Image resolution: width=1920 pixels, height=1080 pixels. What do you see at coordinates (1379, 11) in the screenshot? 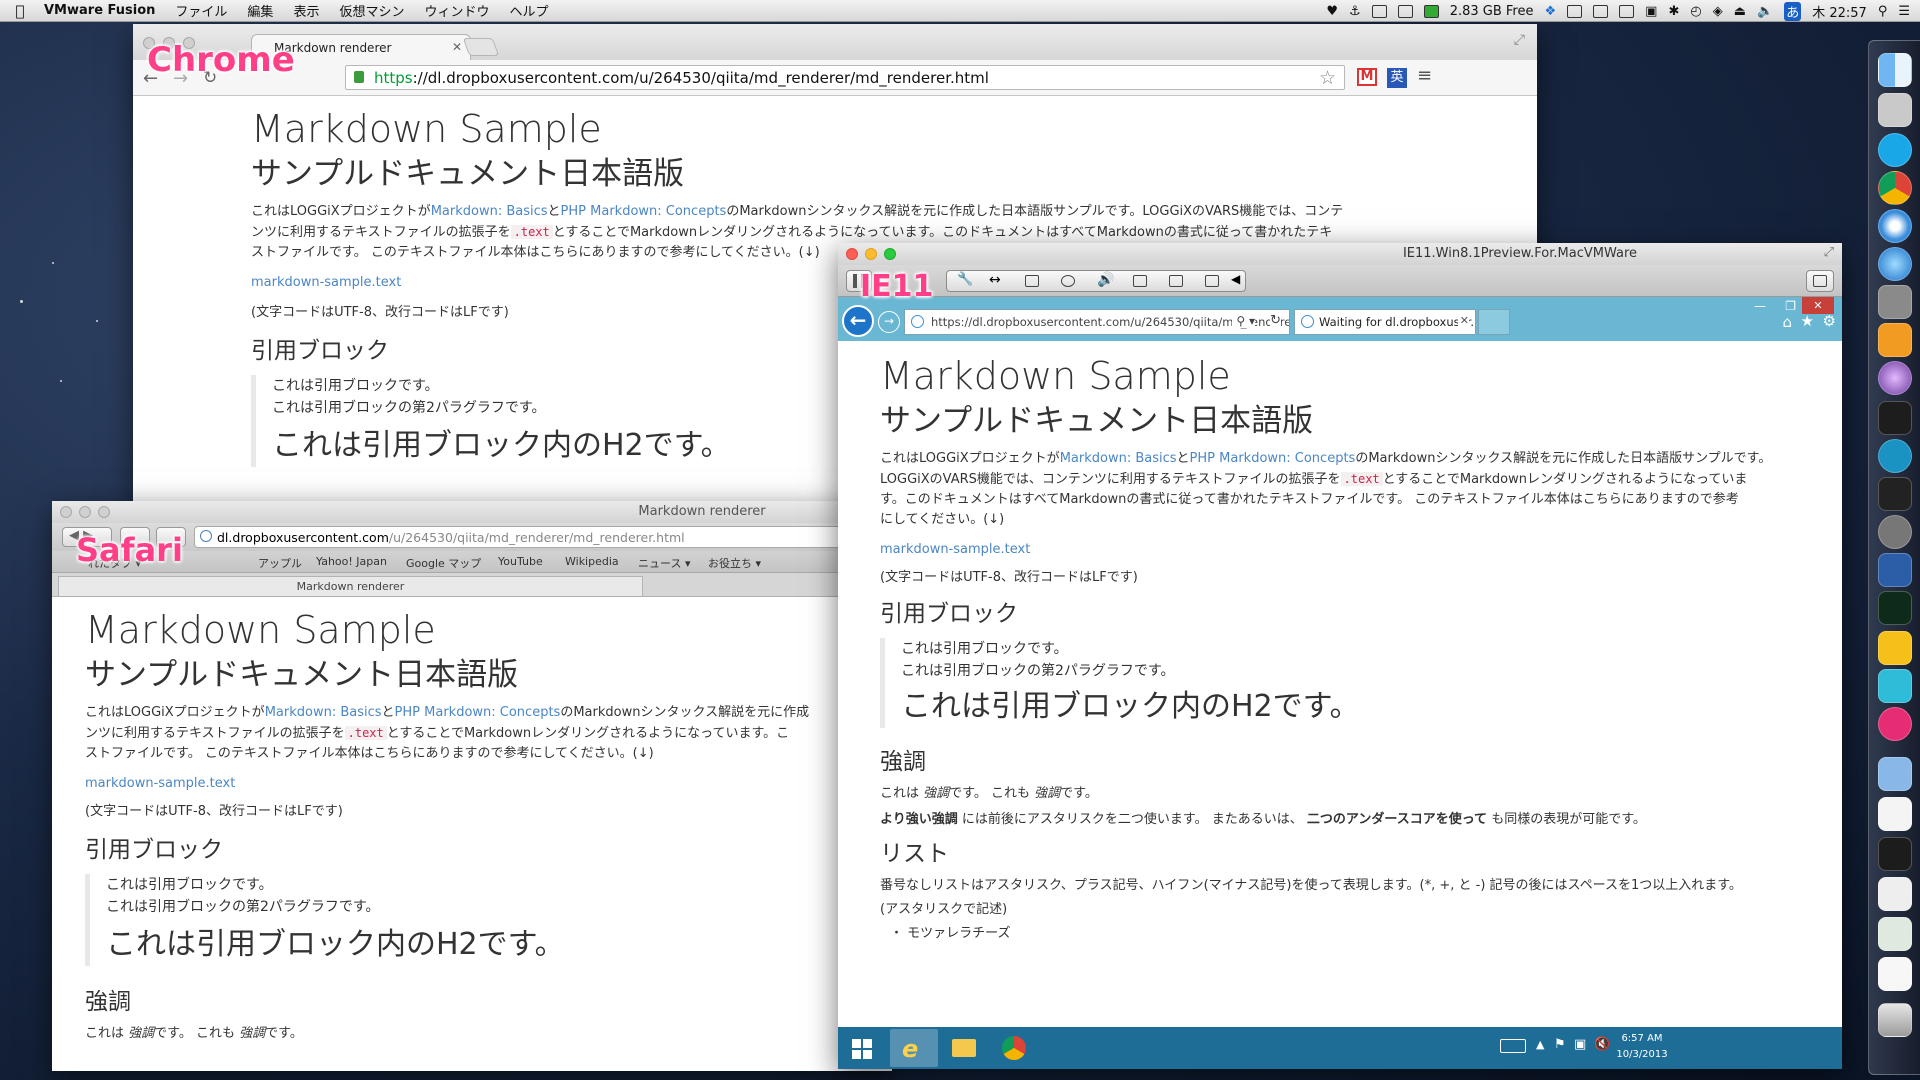
I see `shield-icon` at bounding box center [1379, 11].